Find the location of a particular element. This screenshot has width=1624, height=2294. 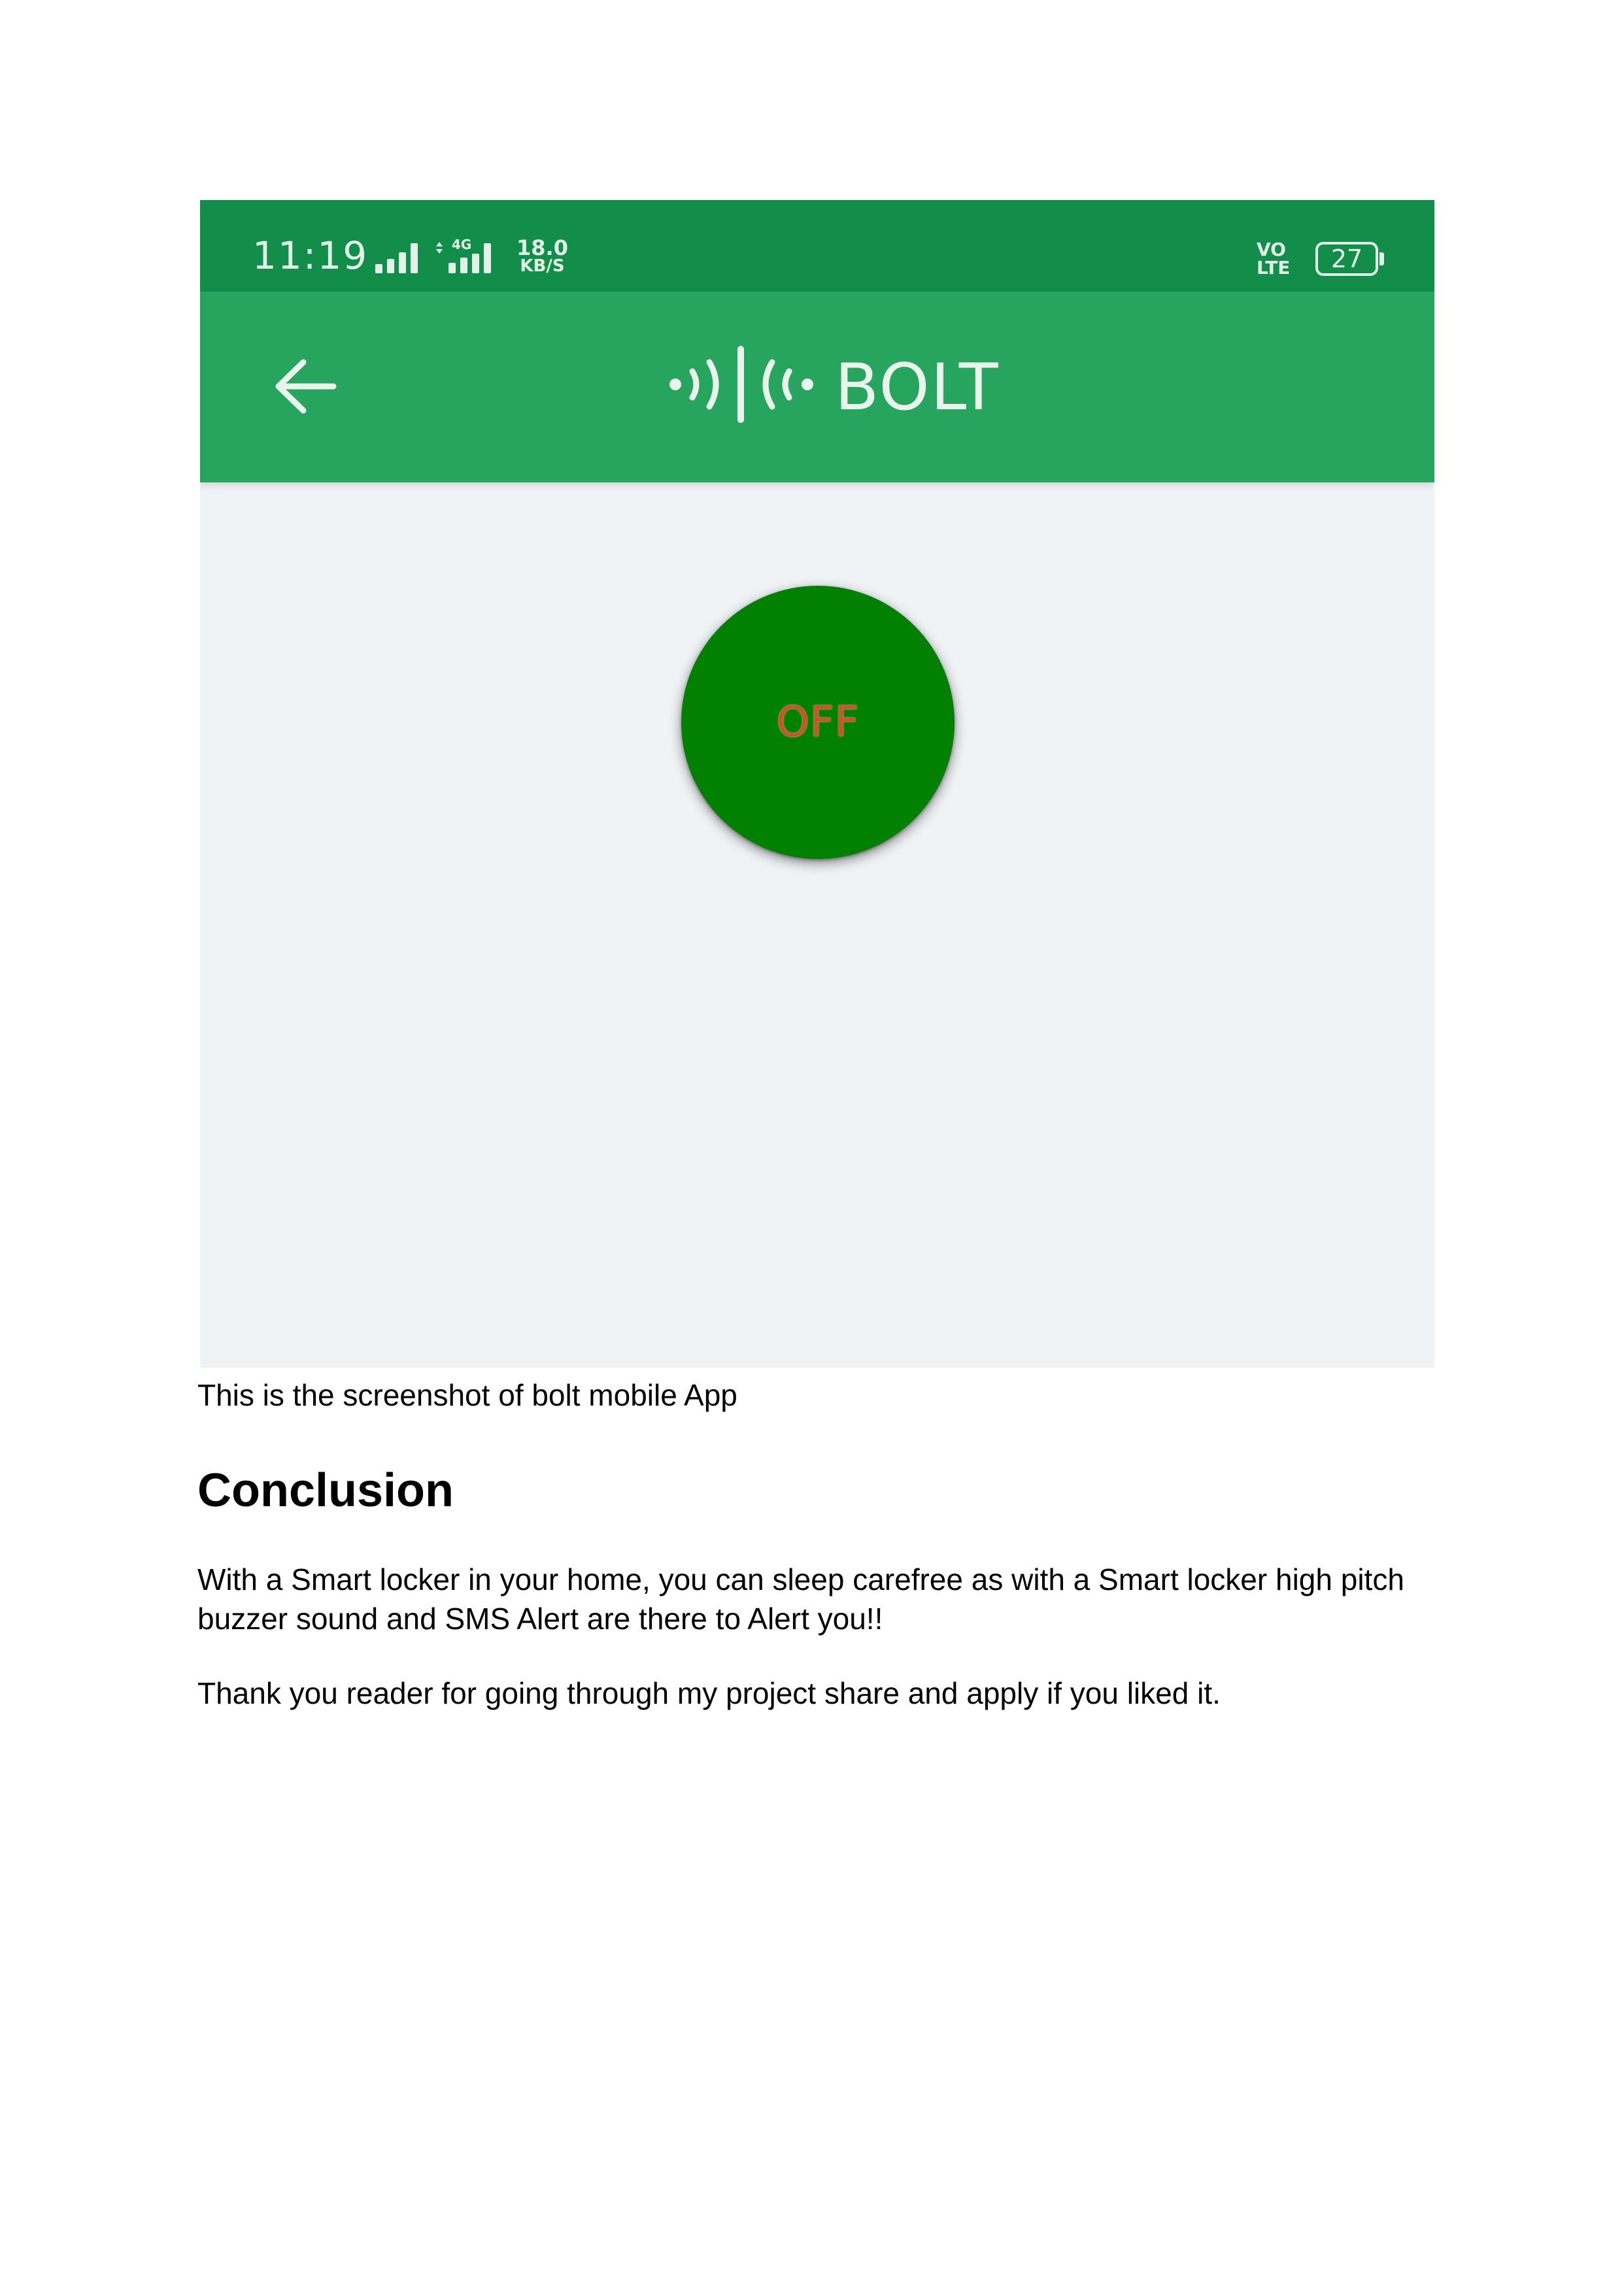

status-time: 11:19 is located at coordinates (310, 256).